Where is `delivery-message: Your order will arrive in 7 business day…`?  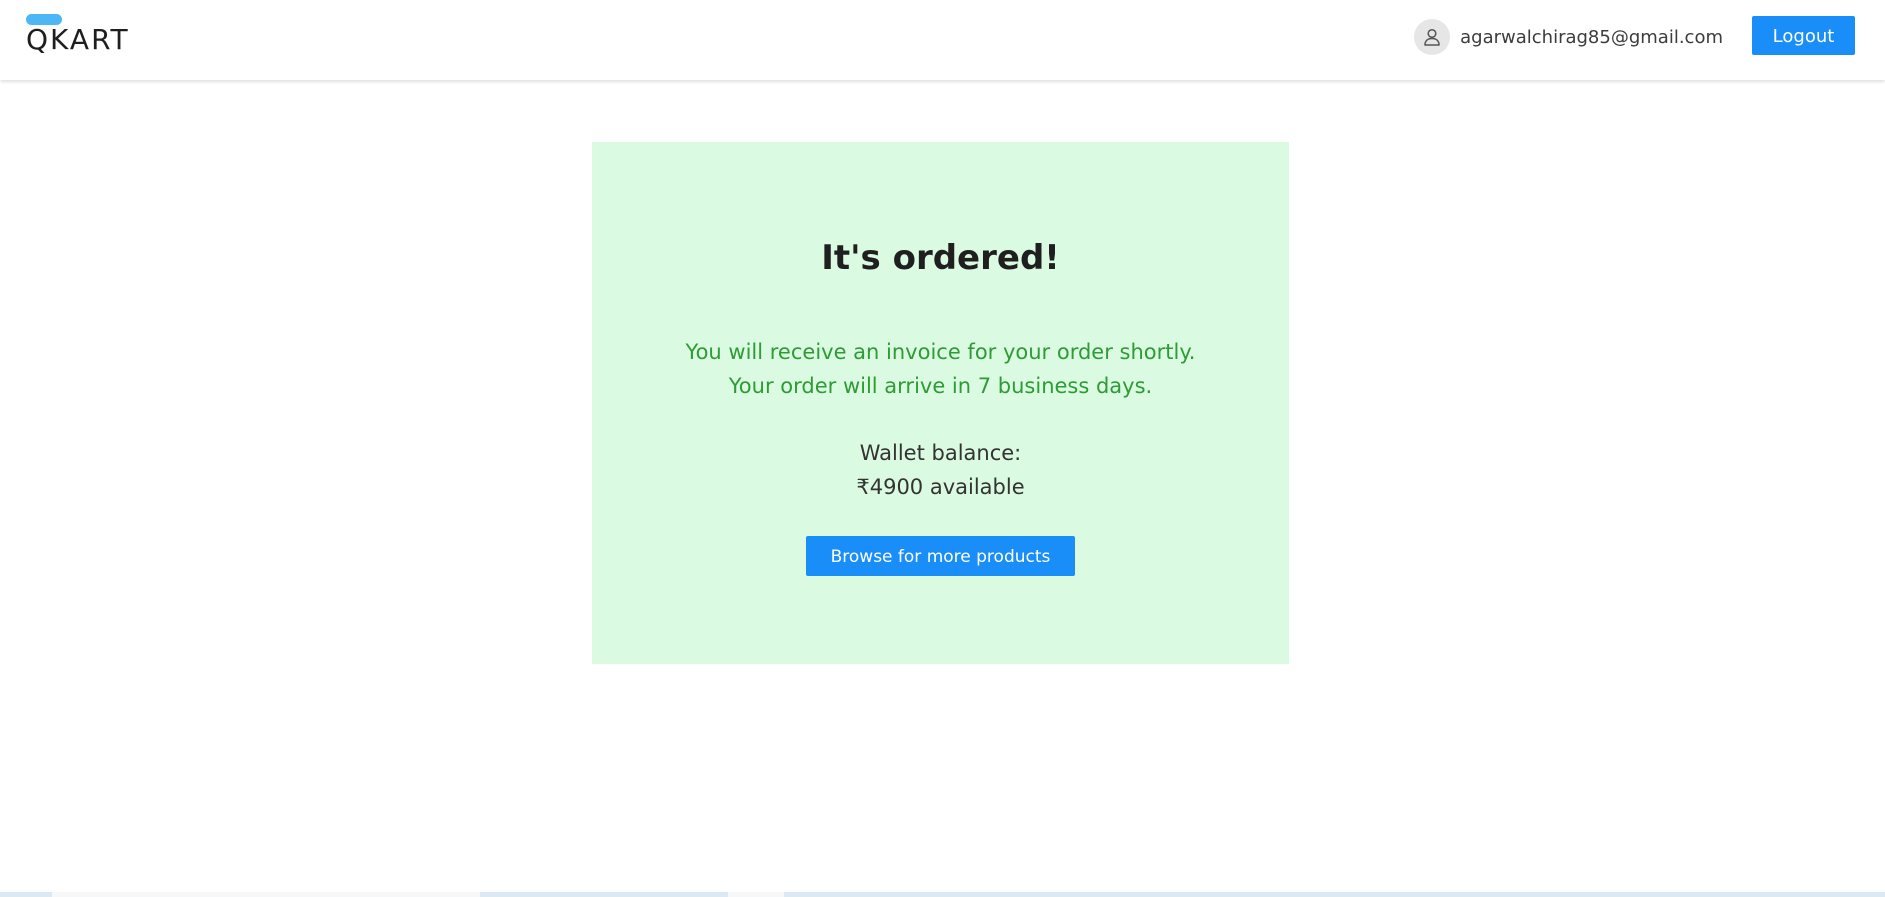 delivery-message: Your order will arrive in 7 business day… is located at coordinates (940, 386).